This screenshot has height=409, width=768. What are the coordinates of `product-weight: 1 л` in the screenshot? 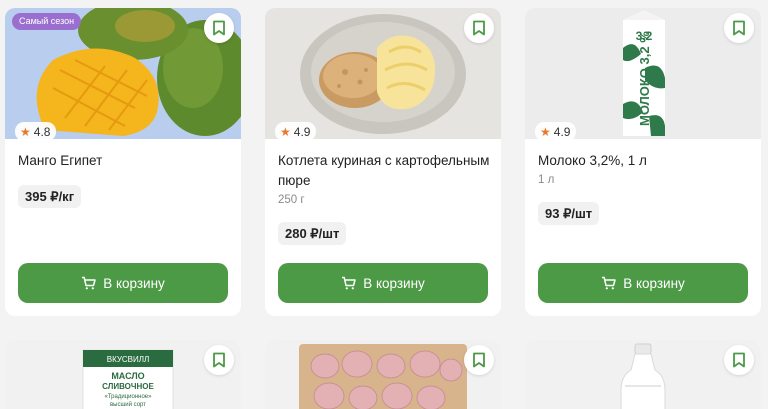 It's located at (546, 180).